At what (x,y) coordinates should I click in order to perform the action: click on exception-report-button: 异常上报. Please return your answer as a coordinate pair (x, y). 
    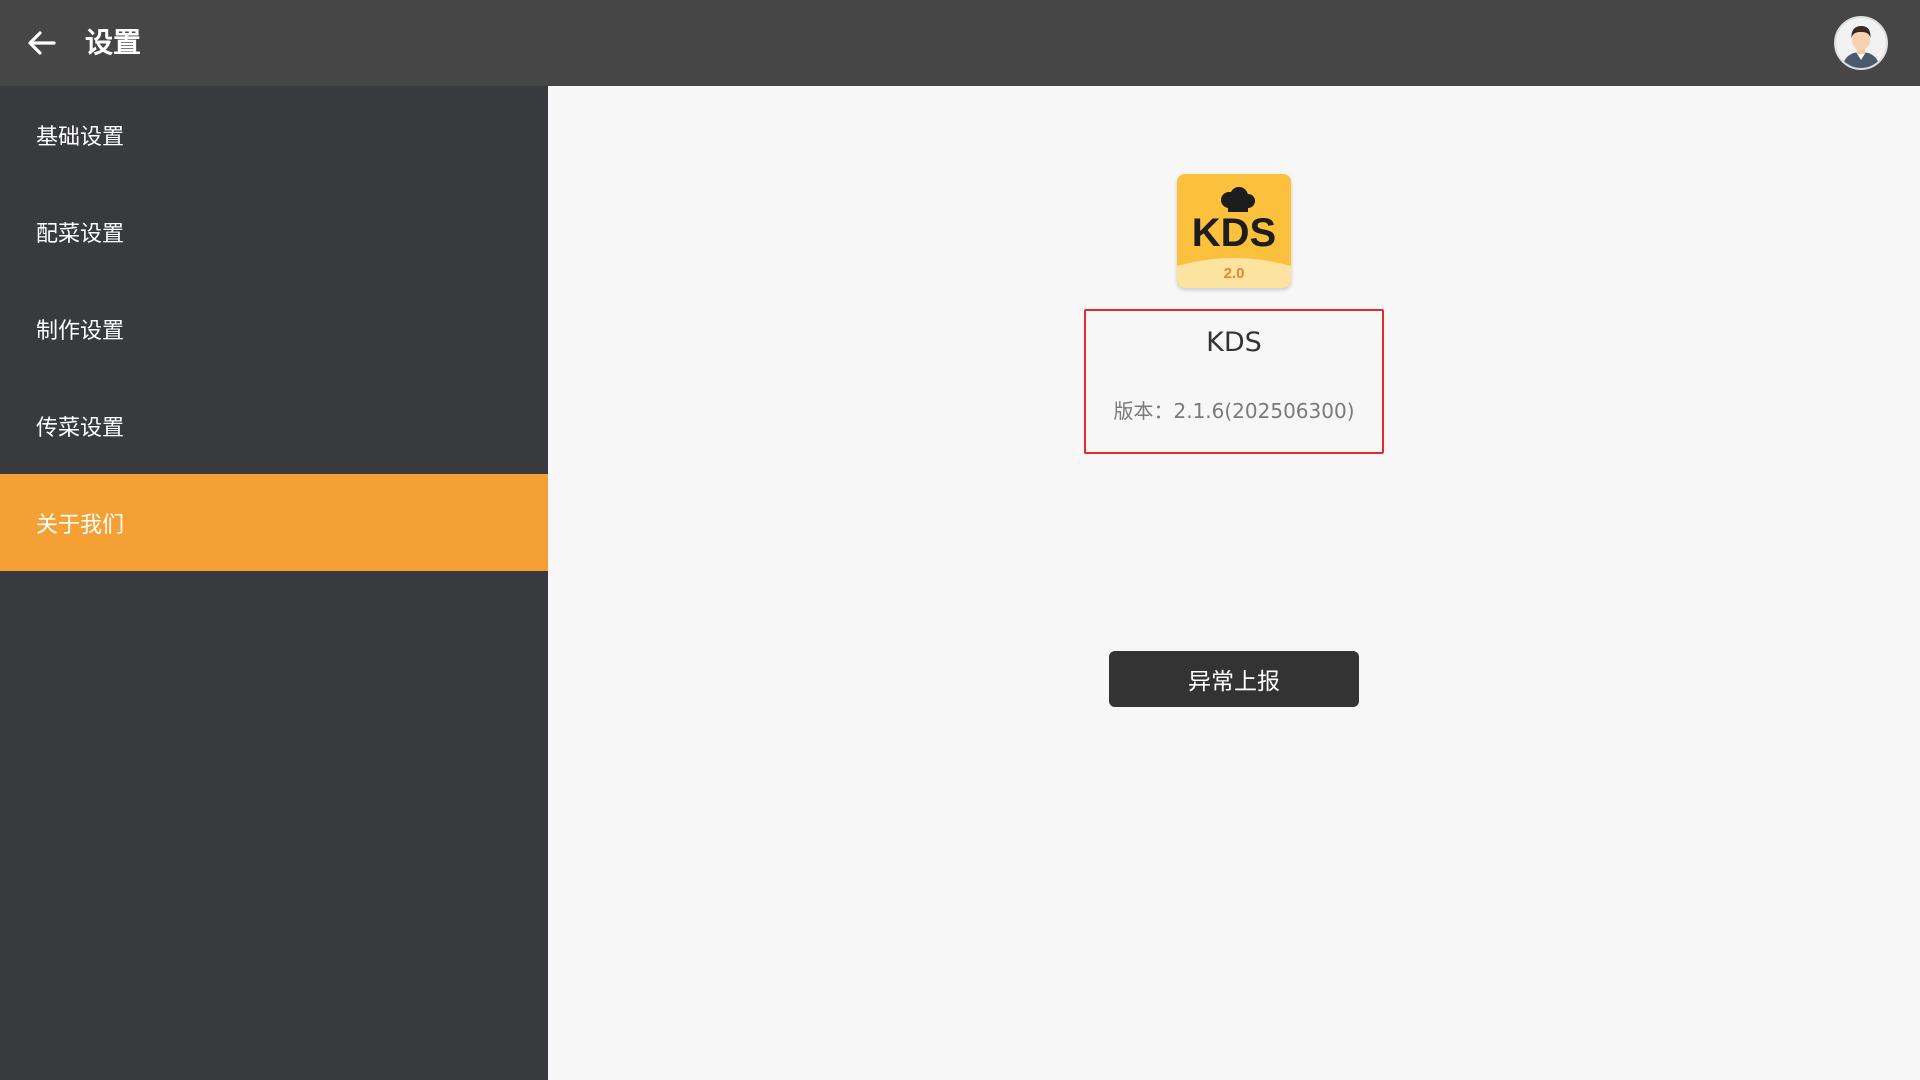
    Looking at the image, I should click on (1234, 679).